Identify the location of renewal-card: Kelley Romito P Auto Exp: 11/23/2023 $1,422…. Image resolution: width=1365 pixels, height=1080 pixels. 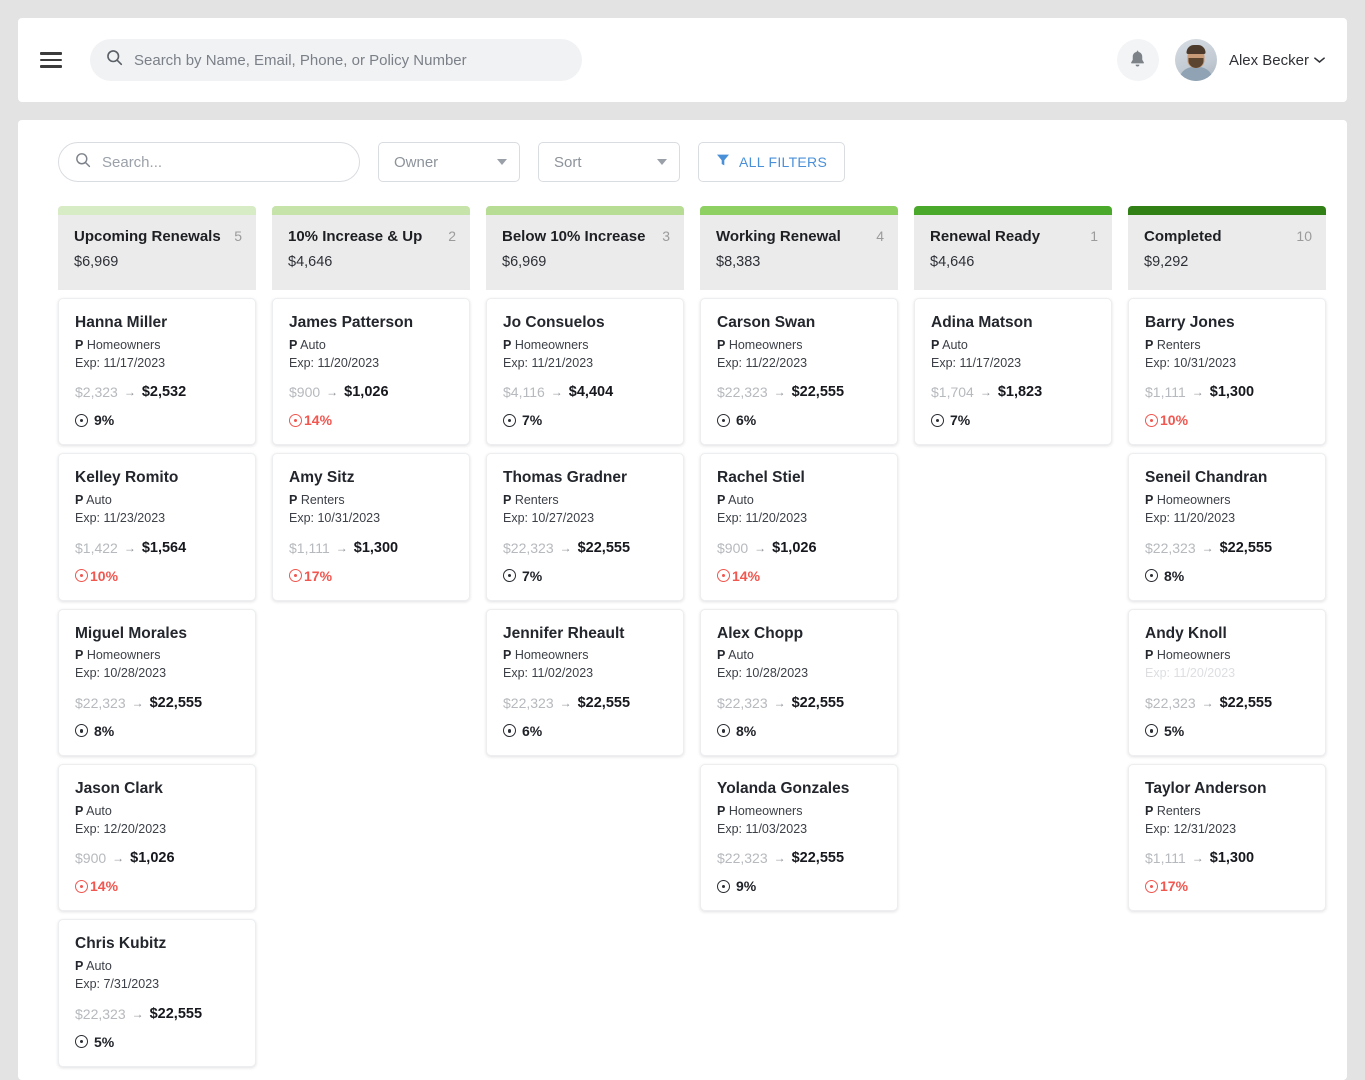
(157, 527).